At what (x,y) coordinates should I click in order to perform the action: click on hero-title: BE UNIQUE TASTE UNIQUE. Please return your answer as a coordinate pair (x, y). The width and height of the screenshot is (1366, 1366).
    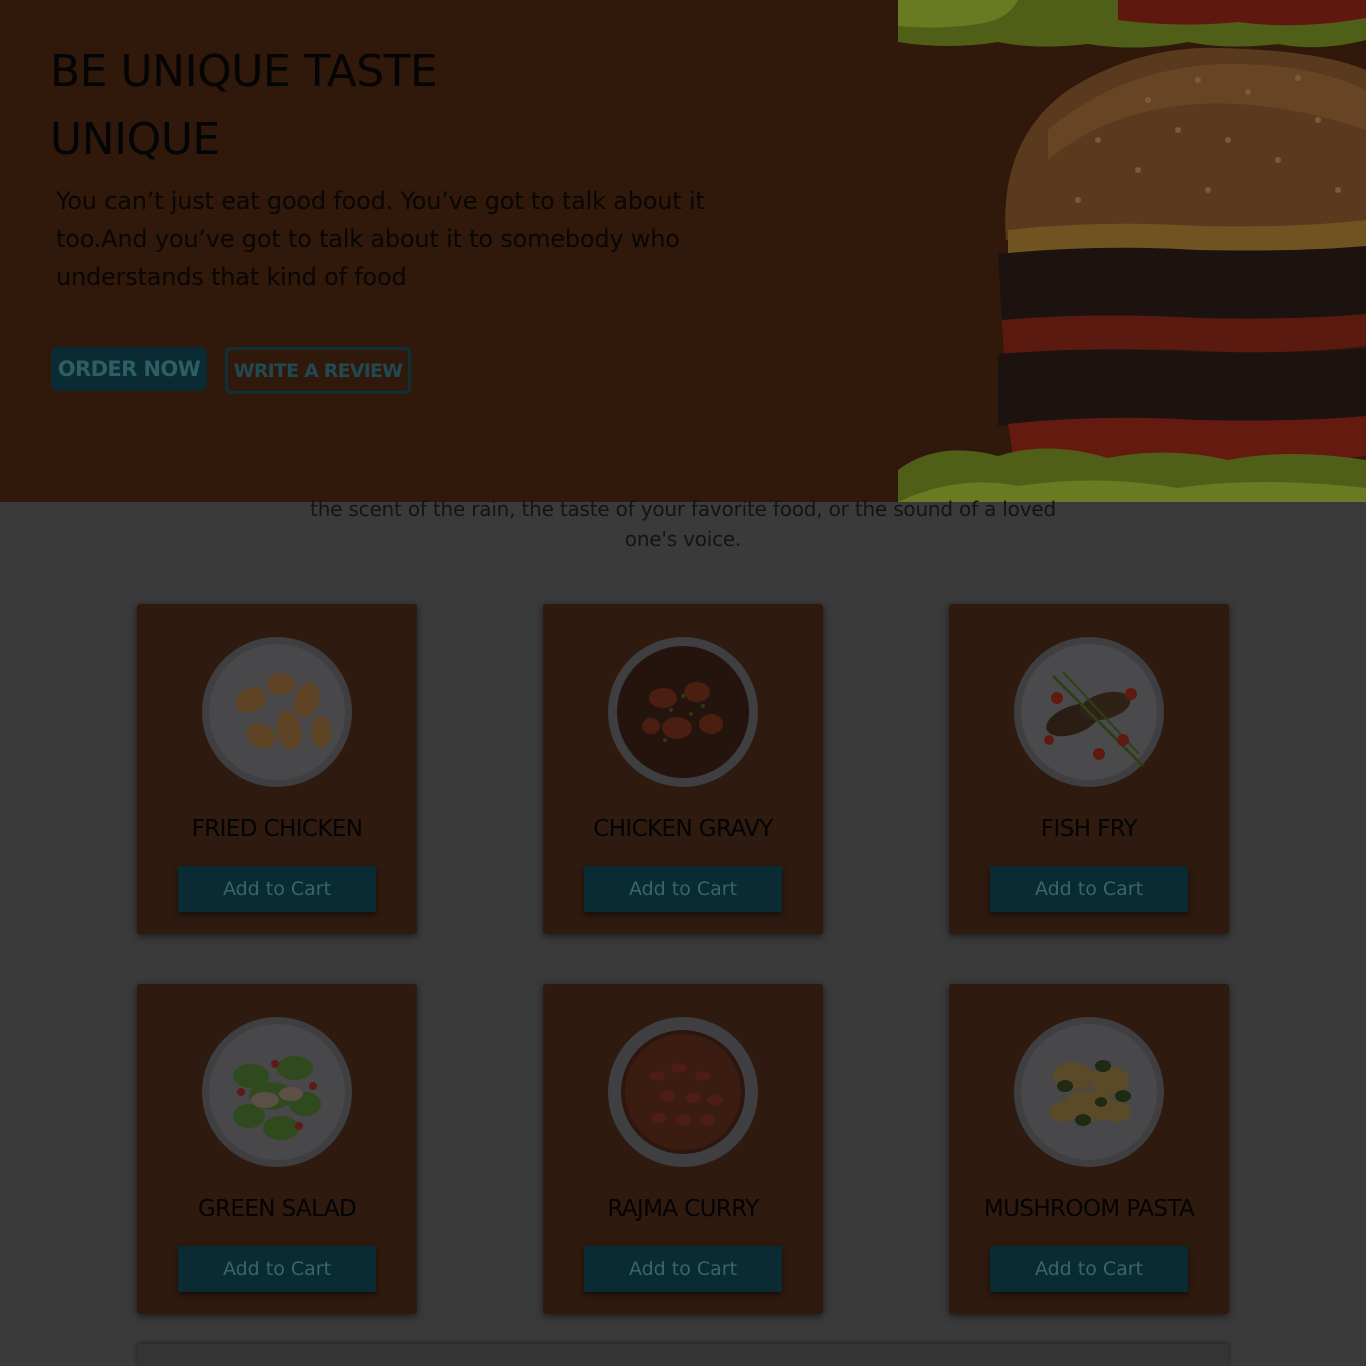
    Looking at the image, I should click on (280, 106).